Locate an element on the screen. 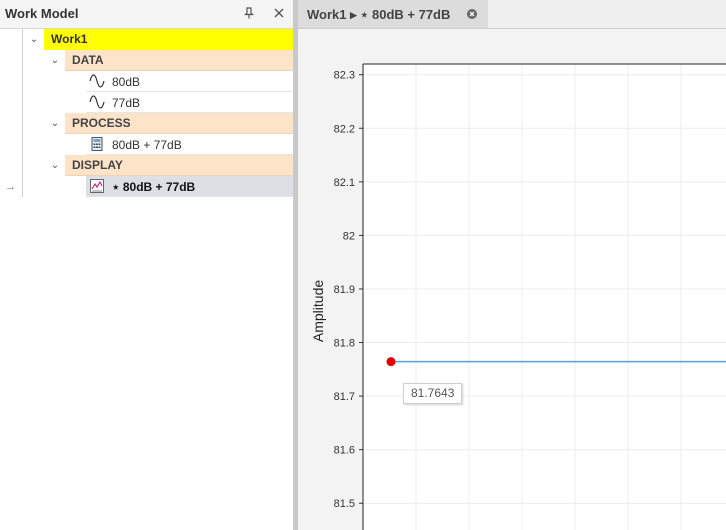  tree-root-work1: Work1 is located at coordinates (168, 39).